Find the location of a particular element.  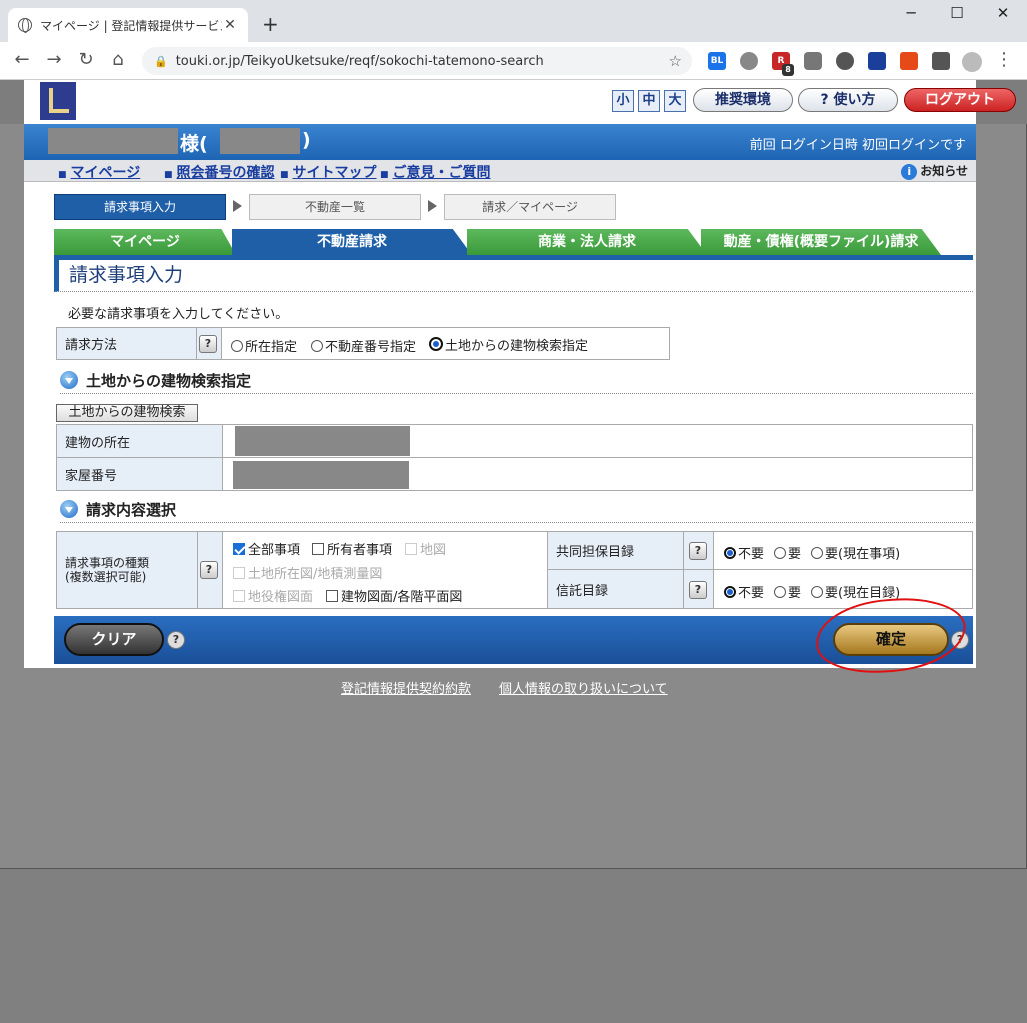

trust-help-icon: ? is located at coordinates (698, 590).